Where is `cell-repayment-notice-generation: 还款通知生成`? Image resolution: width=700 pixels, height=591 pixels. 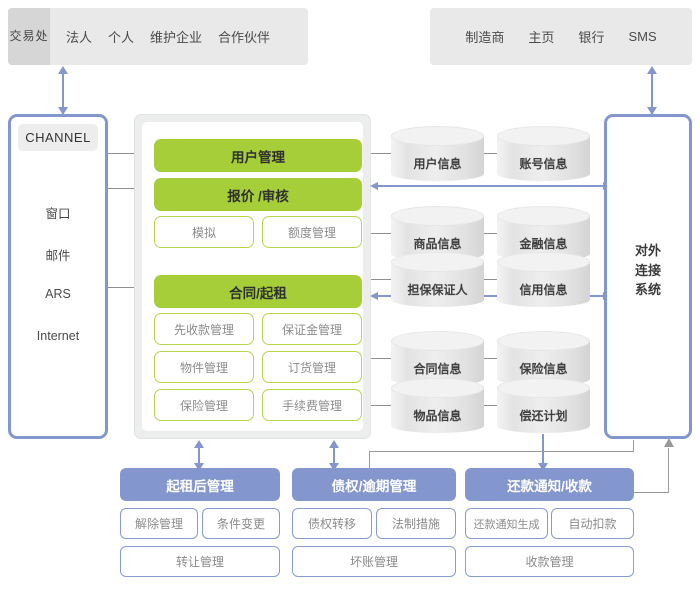
cell-repayment-notice-generation: 还款通知生成 is located at coordinates (506, 523).